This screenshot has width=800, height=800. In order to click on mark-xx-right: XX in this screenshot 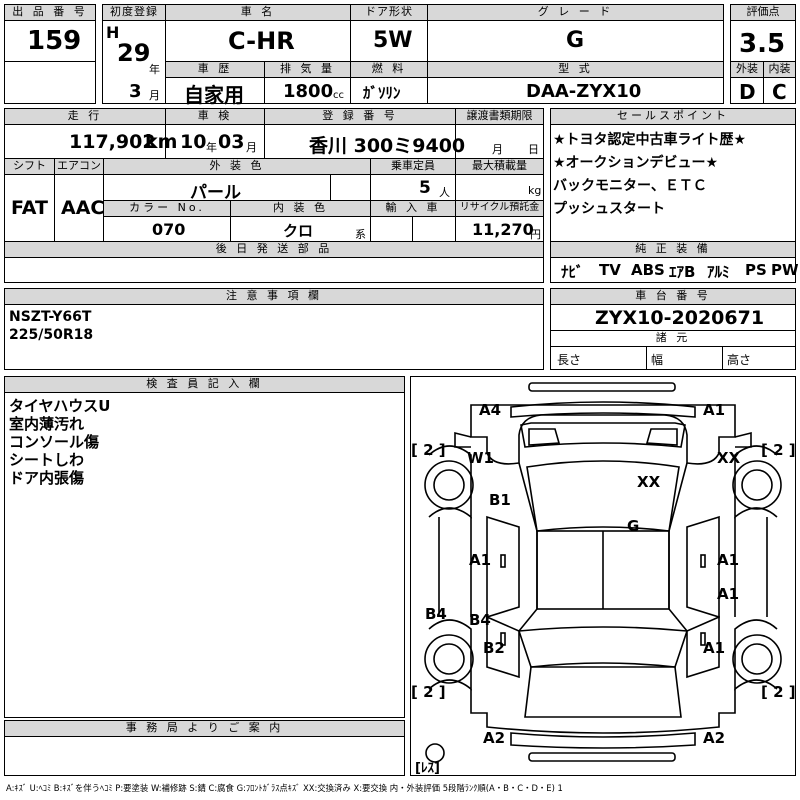, I will do `click(729, 458)`.